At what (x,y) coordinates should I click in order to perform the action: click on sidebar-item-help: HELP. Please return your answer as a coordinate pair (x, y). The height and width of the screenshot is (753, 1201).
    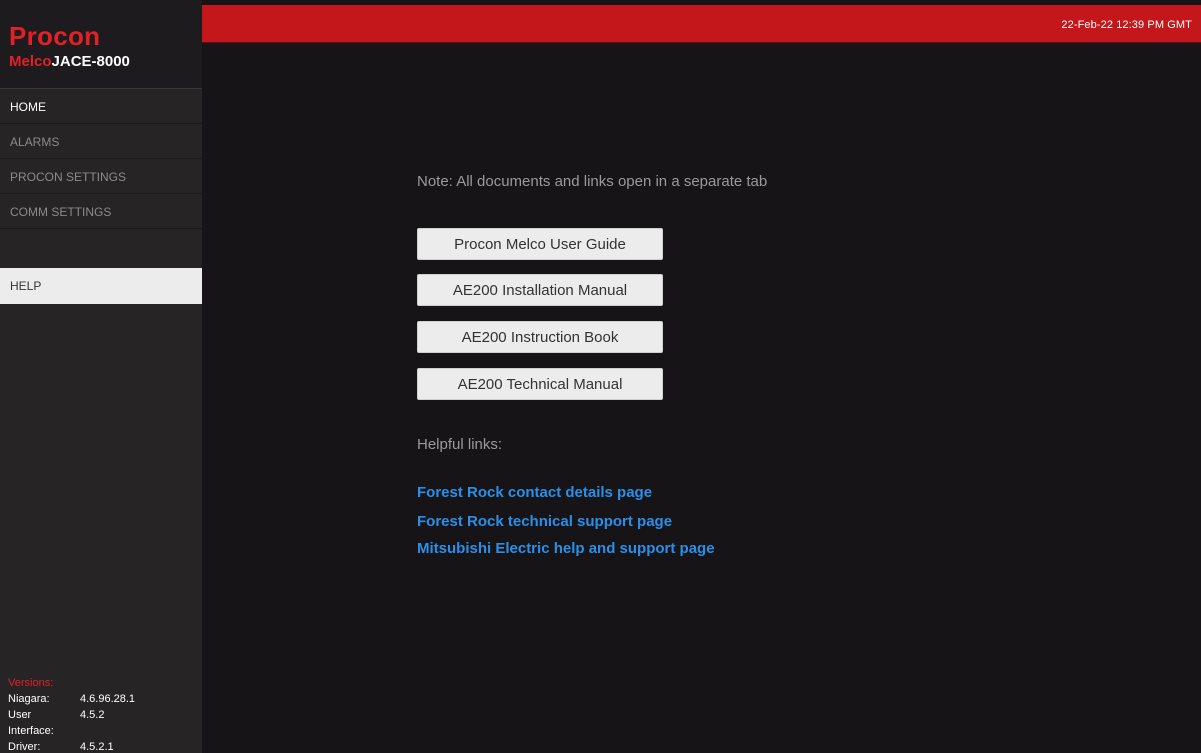
    Looking at the image, I should click on (106, 286).